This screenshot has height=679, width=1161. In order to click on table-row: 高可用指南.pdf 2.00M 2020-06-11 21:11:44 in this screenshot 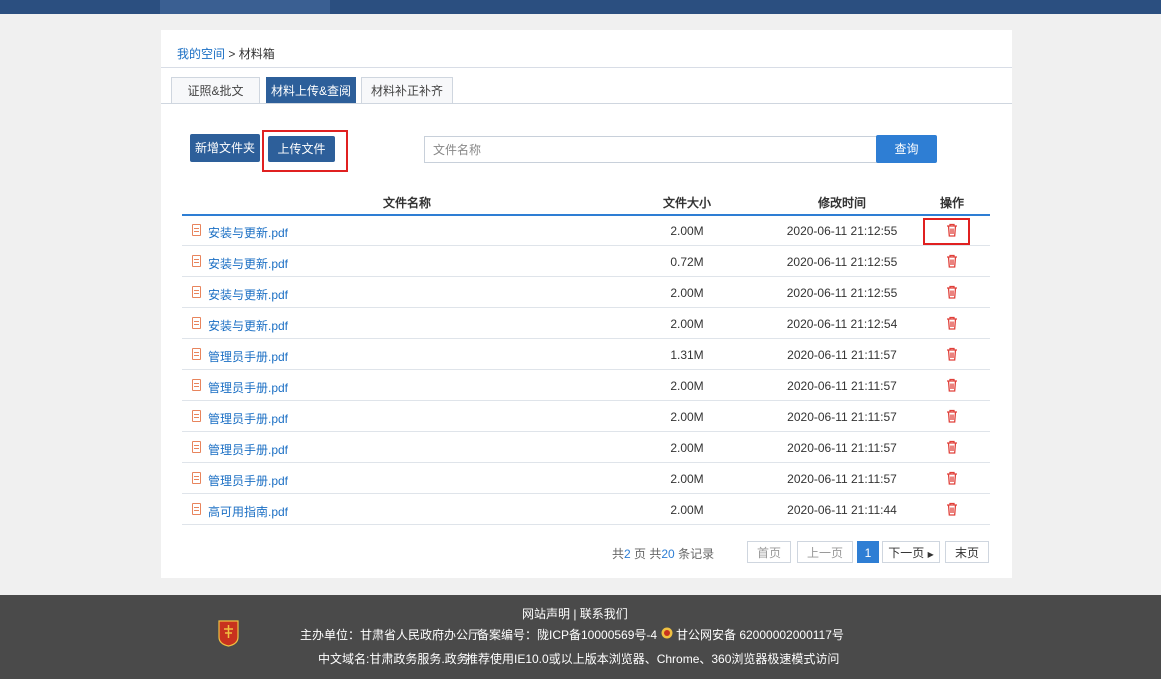, I will do `click(586, 510)`.